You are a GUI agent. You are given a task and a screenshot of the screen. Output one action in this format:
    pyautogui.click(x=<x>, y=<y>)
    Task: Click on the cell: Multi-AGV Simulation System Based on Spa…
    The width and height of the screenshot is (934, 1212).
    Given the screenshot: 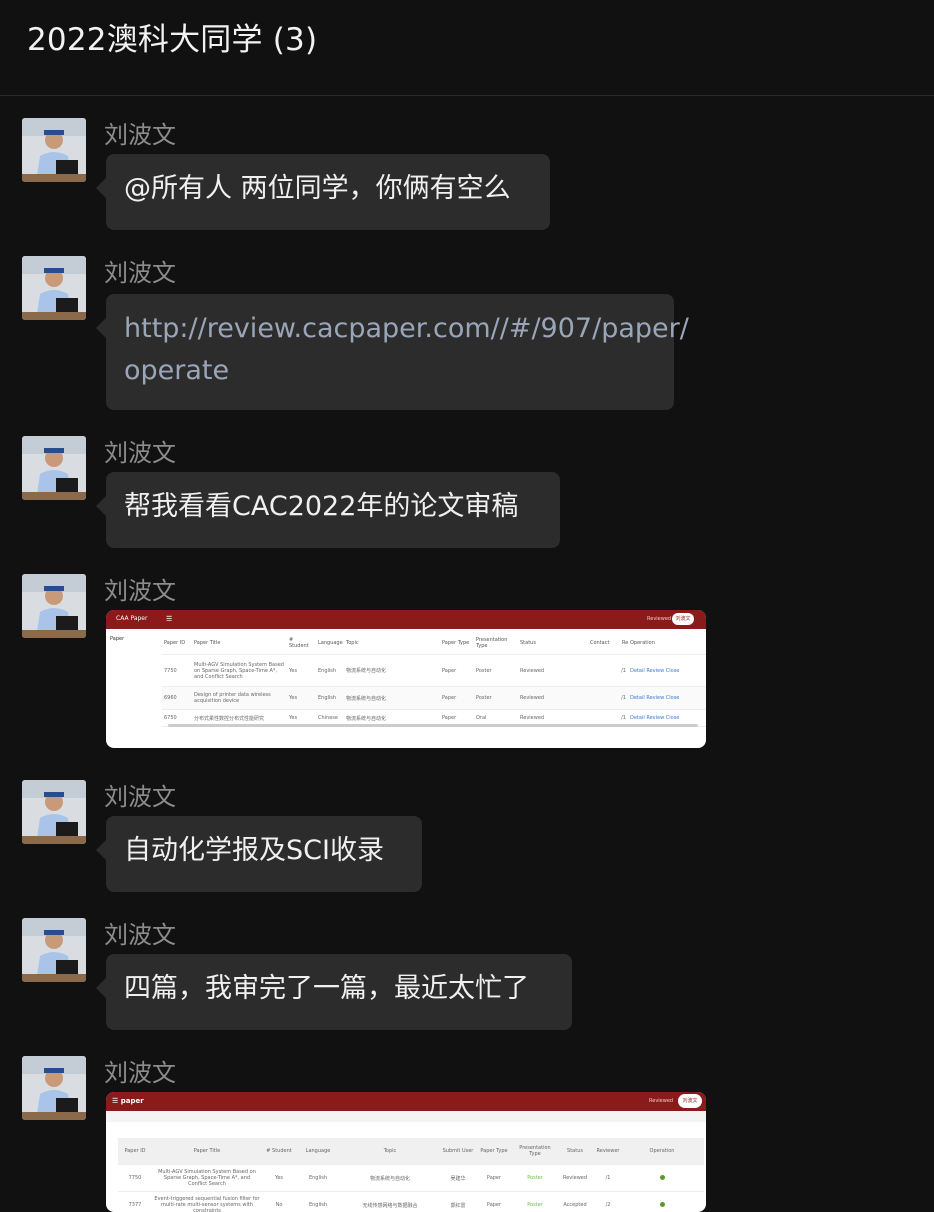 What is the action you would take?
    pyautogui.click(x=239, y=670)
    